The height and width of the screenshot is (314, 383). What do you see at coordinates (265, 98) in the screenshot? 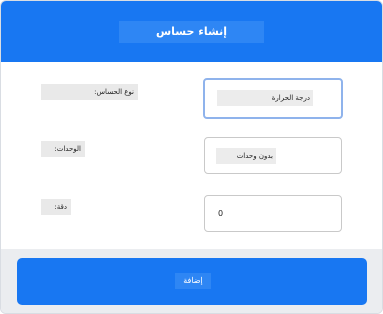
I see `sensor-type-value: درجة الحرارة` at bounding box center [265, 98].